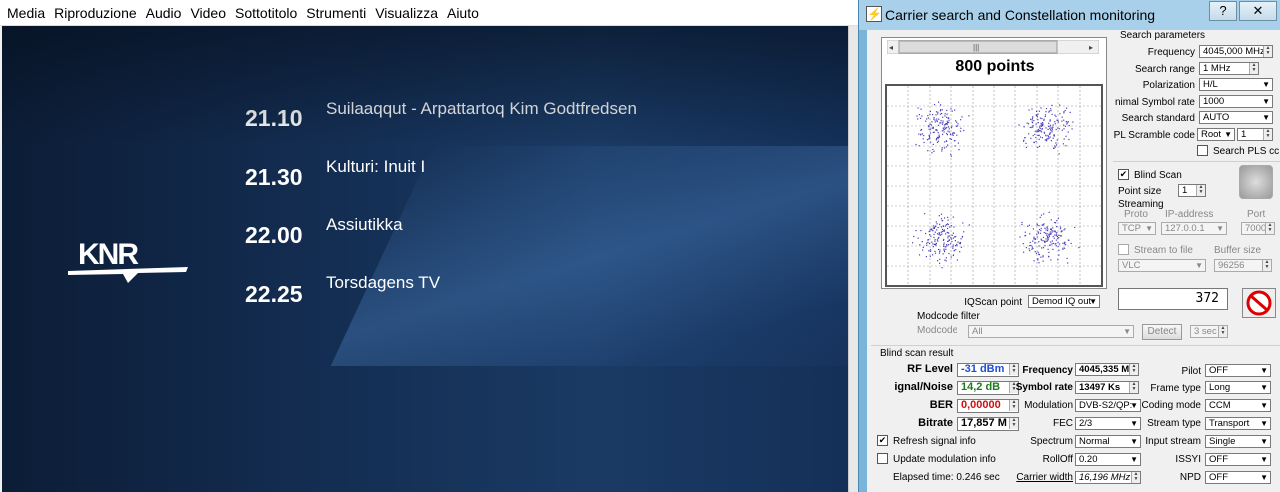 The width and height of the screenshot is (1280, 492). Describe the element at coordinates (1258, 11) in the screenshot. I see `close-button: ✕` at that location.